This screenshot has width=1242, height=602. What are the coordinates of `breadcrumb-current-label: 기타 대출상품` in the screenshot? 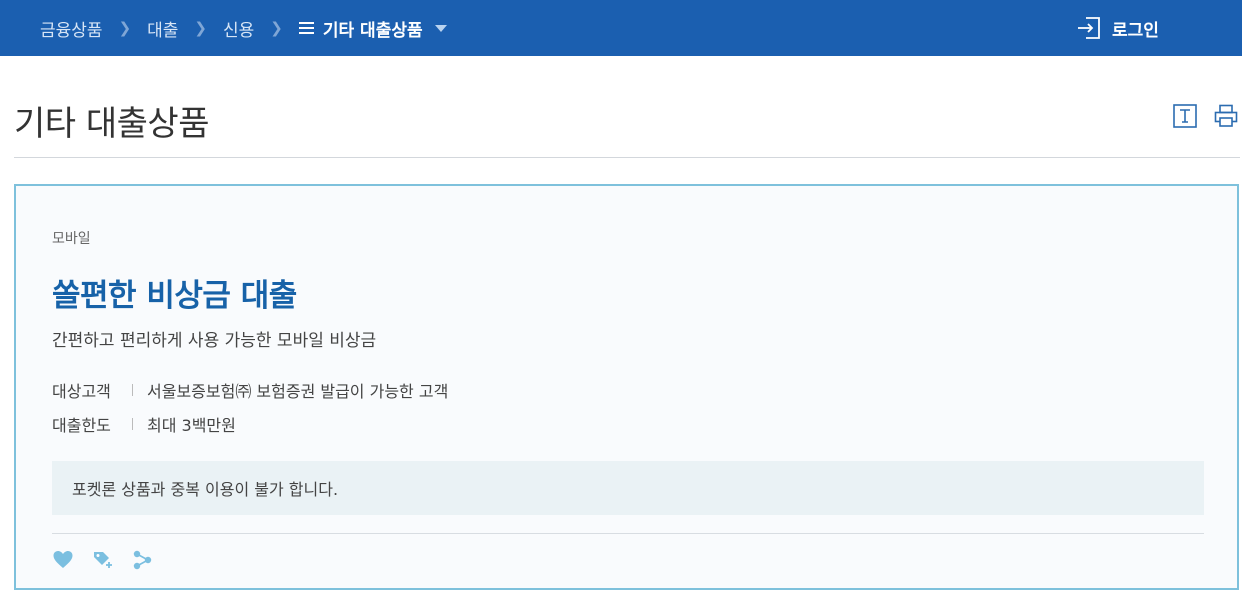 It's located at (372, 30).